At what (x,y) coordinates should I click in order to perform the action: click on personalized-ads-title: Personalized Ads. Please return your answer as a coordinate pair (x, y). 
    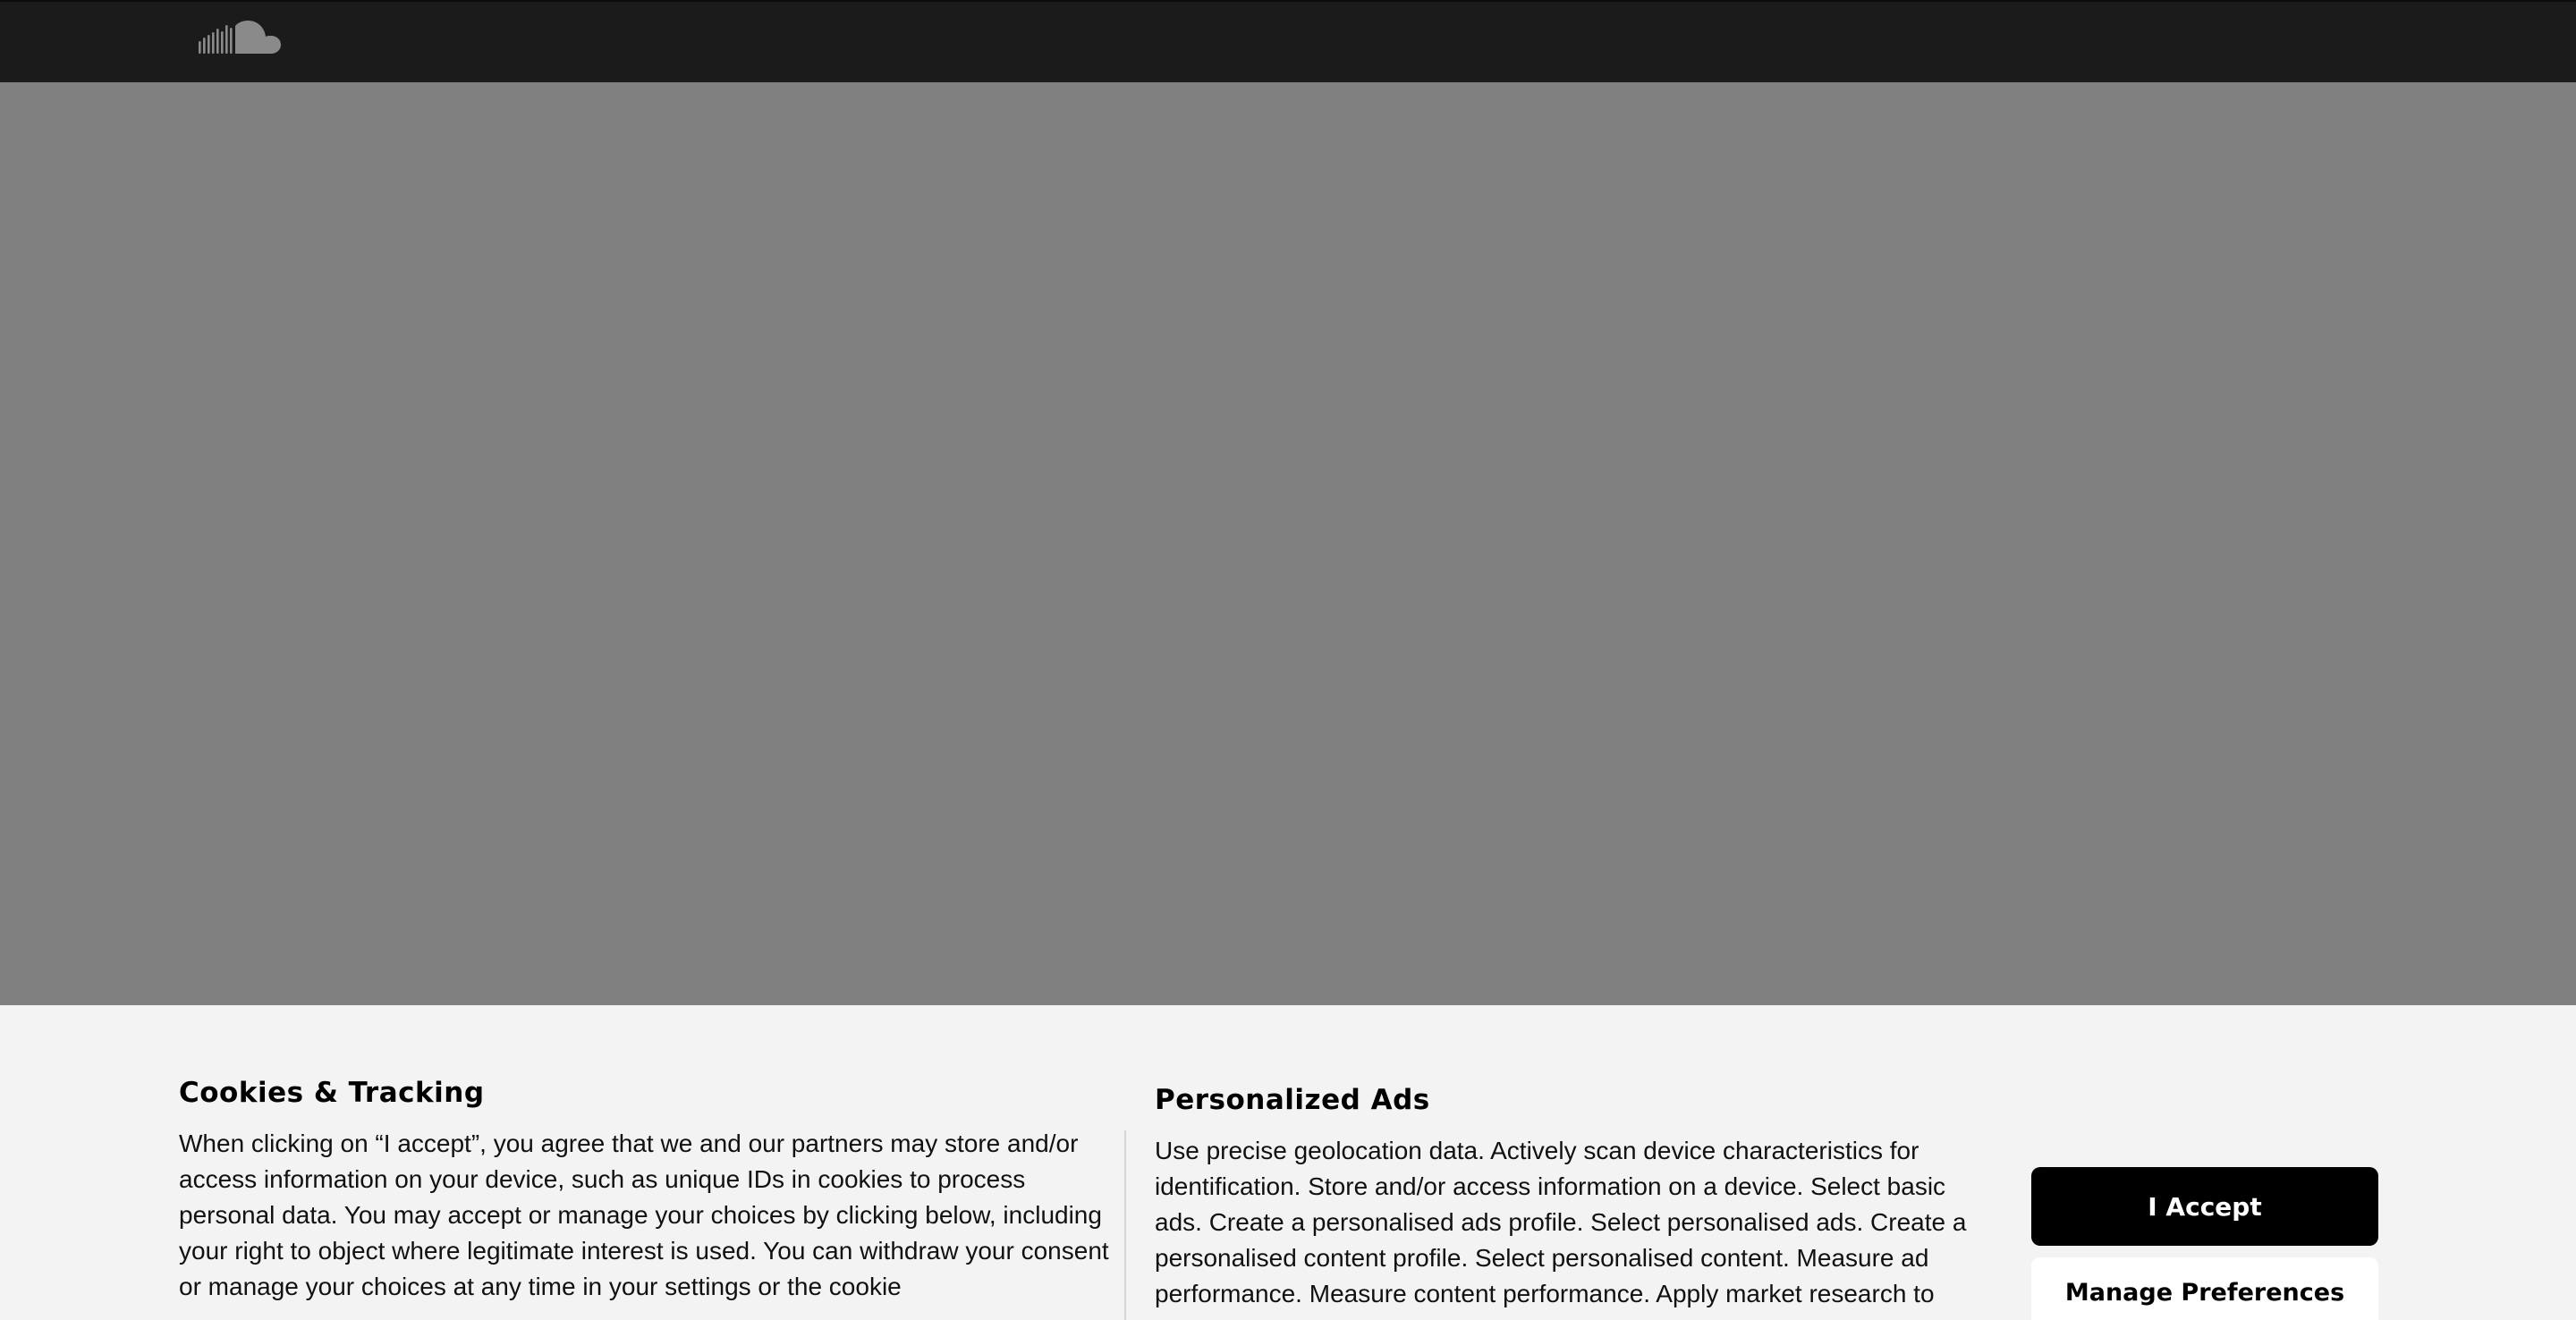
    Looking at the image, I should click on (1292, 1100).